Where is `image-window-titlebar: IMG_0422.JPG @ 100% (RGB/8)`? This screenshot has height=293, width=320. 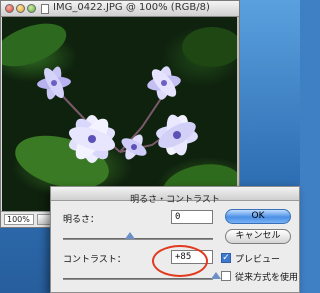 image-window-titlebar: IMG_0422.JPG @ 100% (RGB/8) is located at coordinates (120, 9).